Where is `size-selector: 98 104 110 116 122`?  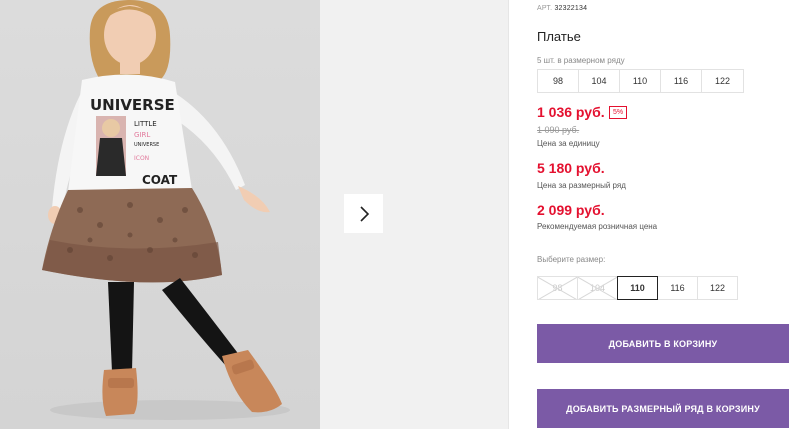
size-selector: 98 104 110 116 122 is located at coordinates (637, 288).